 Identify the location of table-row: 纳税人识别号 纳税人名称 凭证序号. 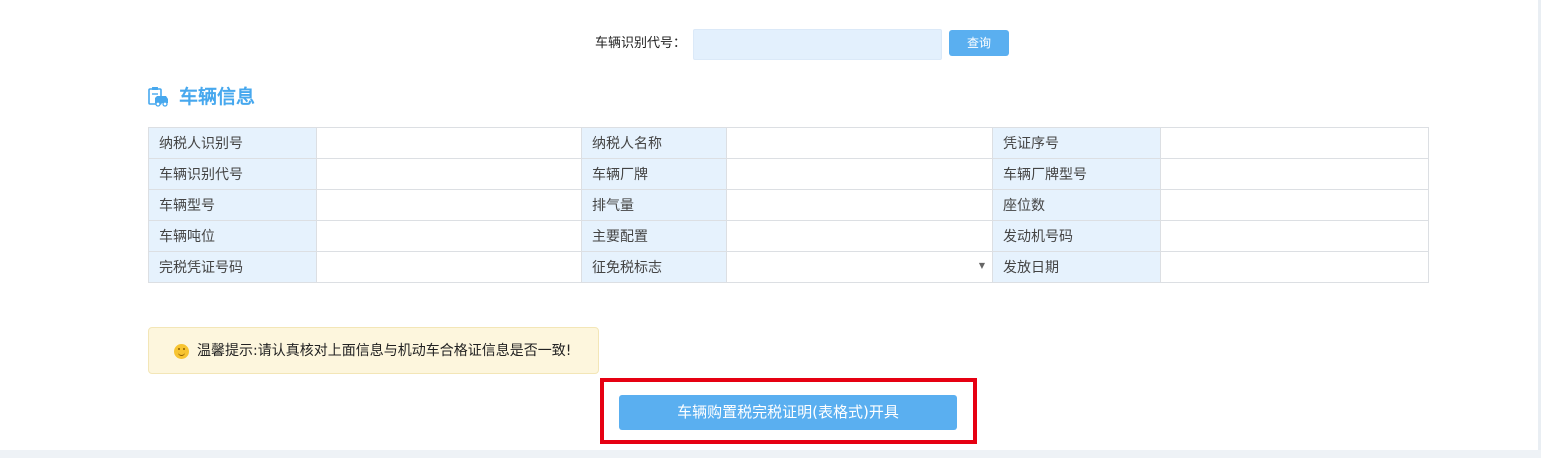
(788, 143).